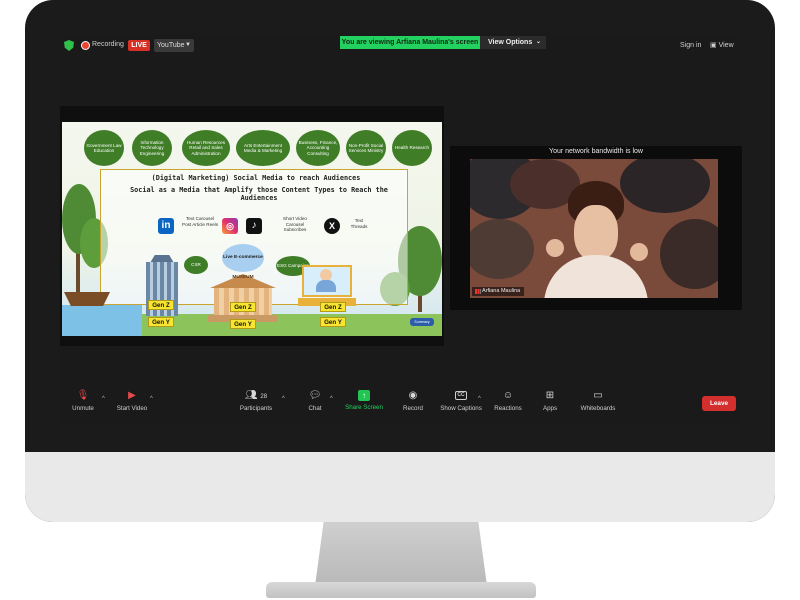 The height and width of the screenshot is (600, 800). Describe the element at coordinates (596, 151) in the screenshot. I see `bandwidth-notice: Your network bandwidth is low` at that location.